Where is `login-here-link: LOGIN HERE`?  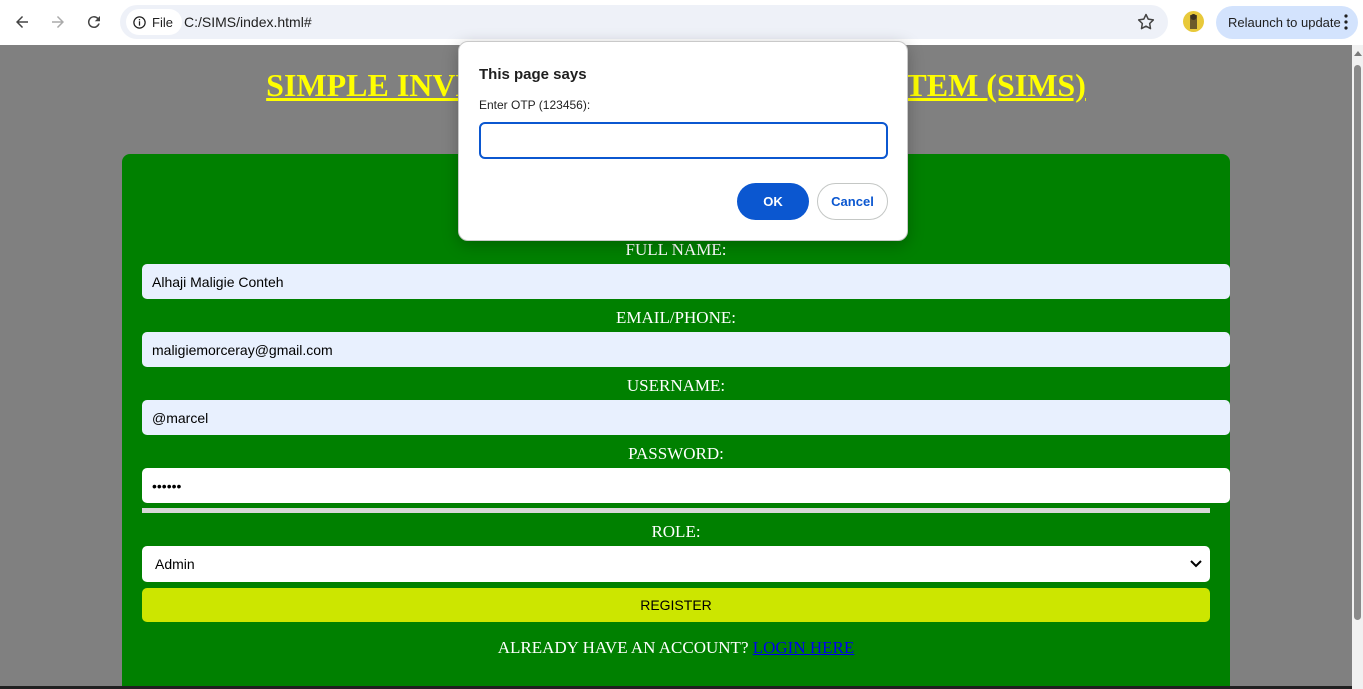 login-here-link: LOGIN HERE is located at coordinates (804, 647).